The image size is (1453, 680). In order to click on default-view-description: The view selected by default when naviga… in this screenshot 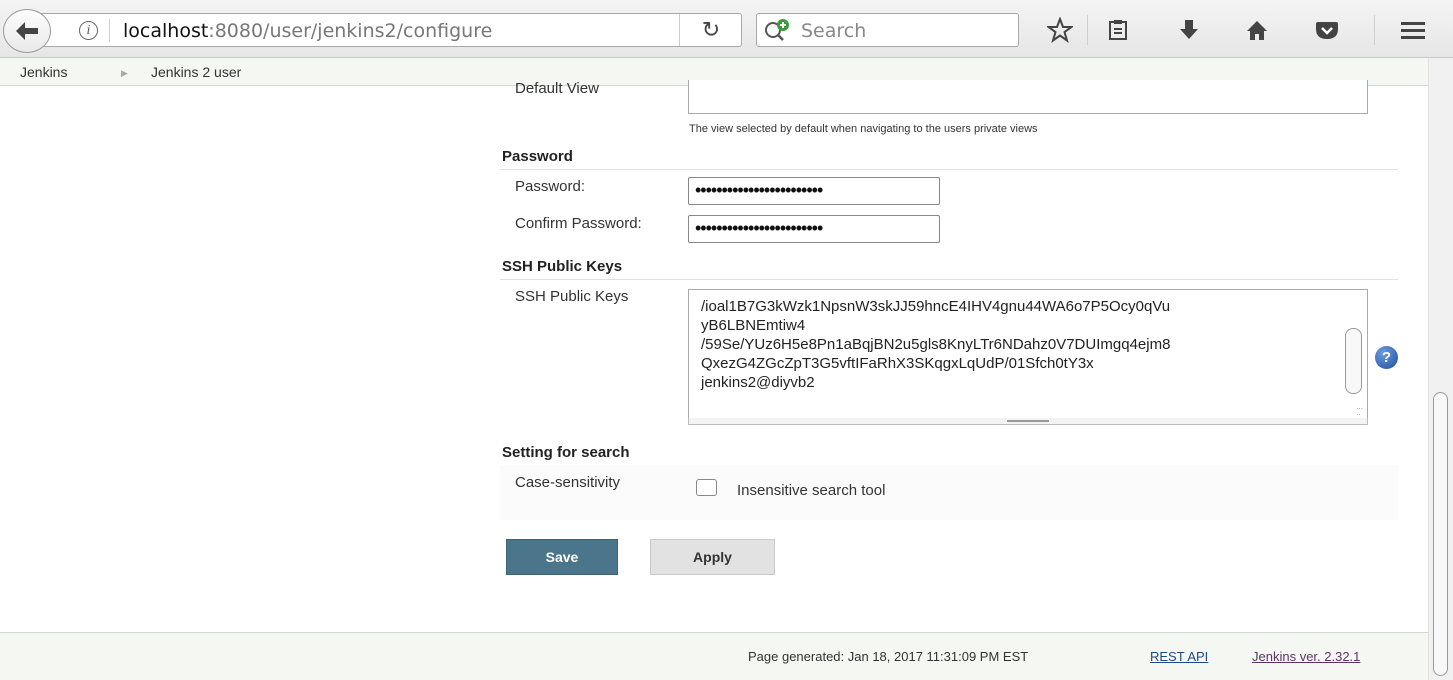, I will do `click(863, 129)`.